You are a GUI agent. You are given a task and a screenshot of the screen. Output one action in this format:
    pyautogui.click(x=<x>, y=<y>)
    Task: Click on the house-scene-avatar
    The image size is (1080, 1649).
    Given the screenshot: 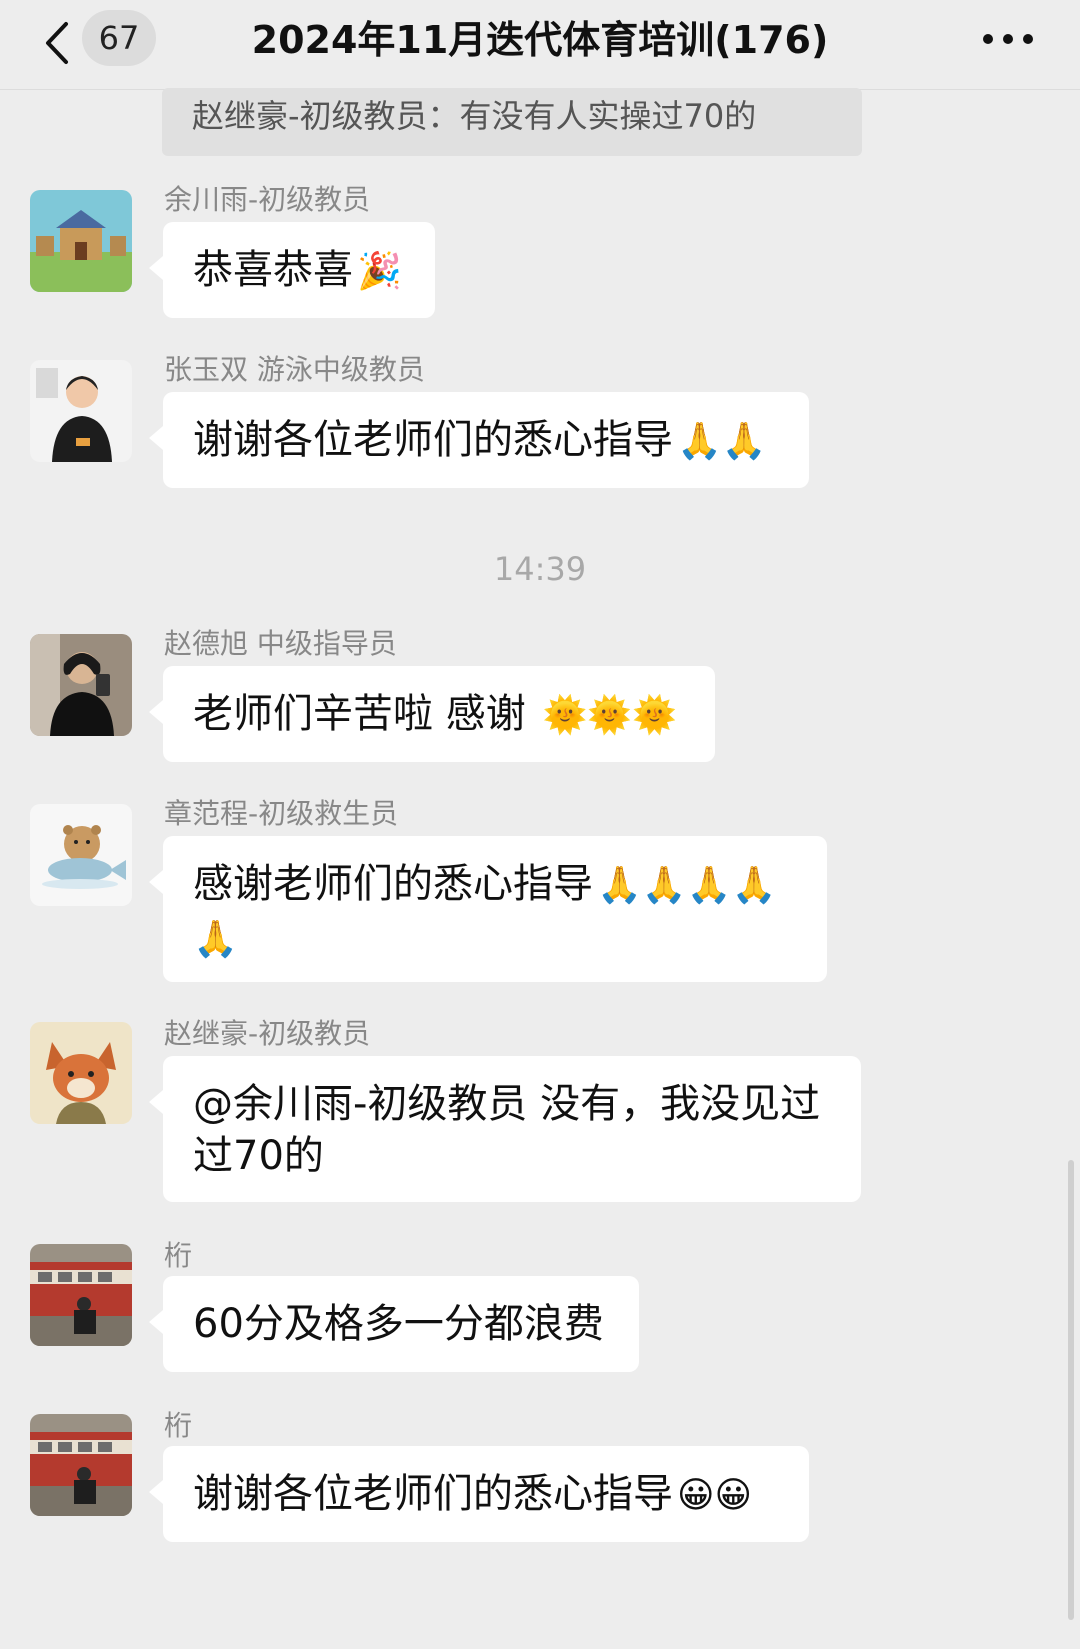 What is the action you would take?
    pyautogui.click(x=81, y=241)
    